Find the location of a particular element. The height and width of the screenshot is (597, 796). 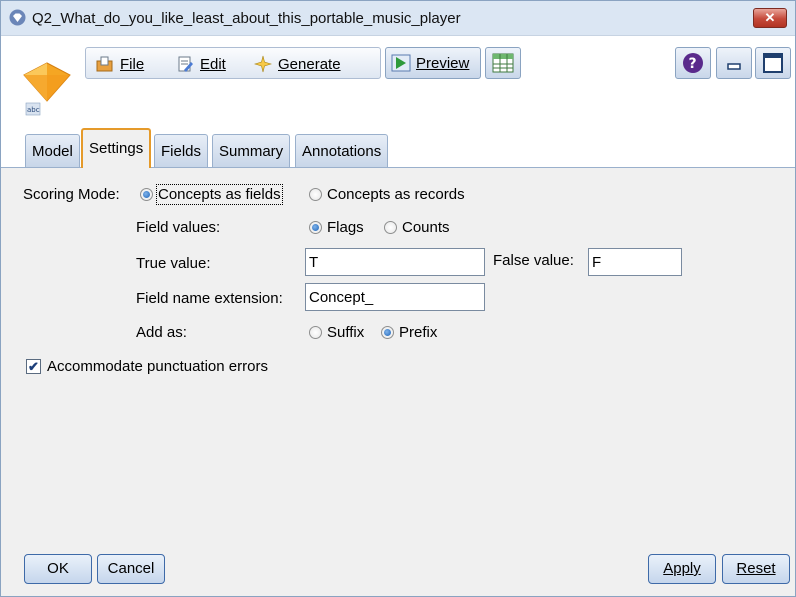

field-name-extension-label: Field name extension: is located at coordinates (209, 298).